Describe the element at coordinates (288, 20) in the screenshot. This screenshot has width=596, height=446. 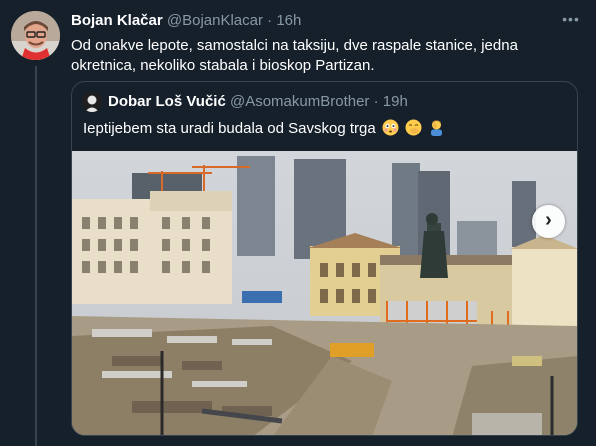
I see `tweet-timestamp: 16h` at that location.